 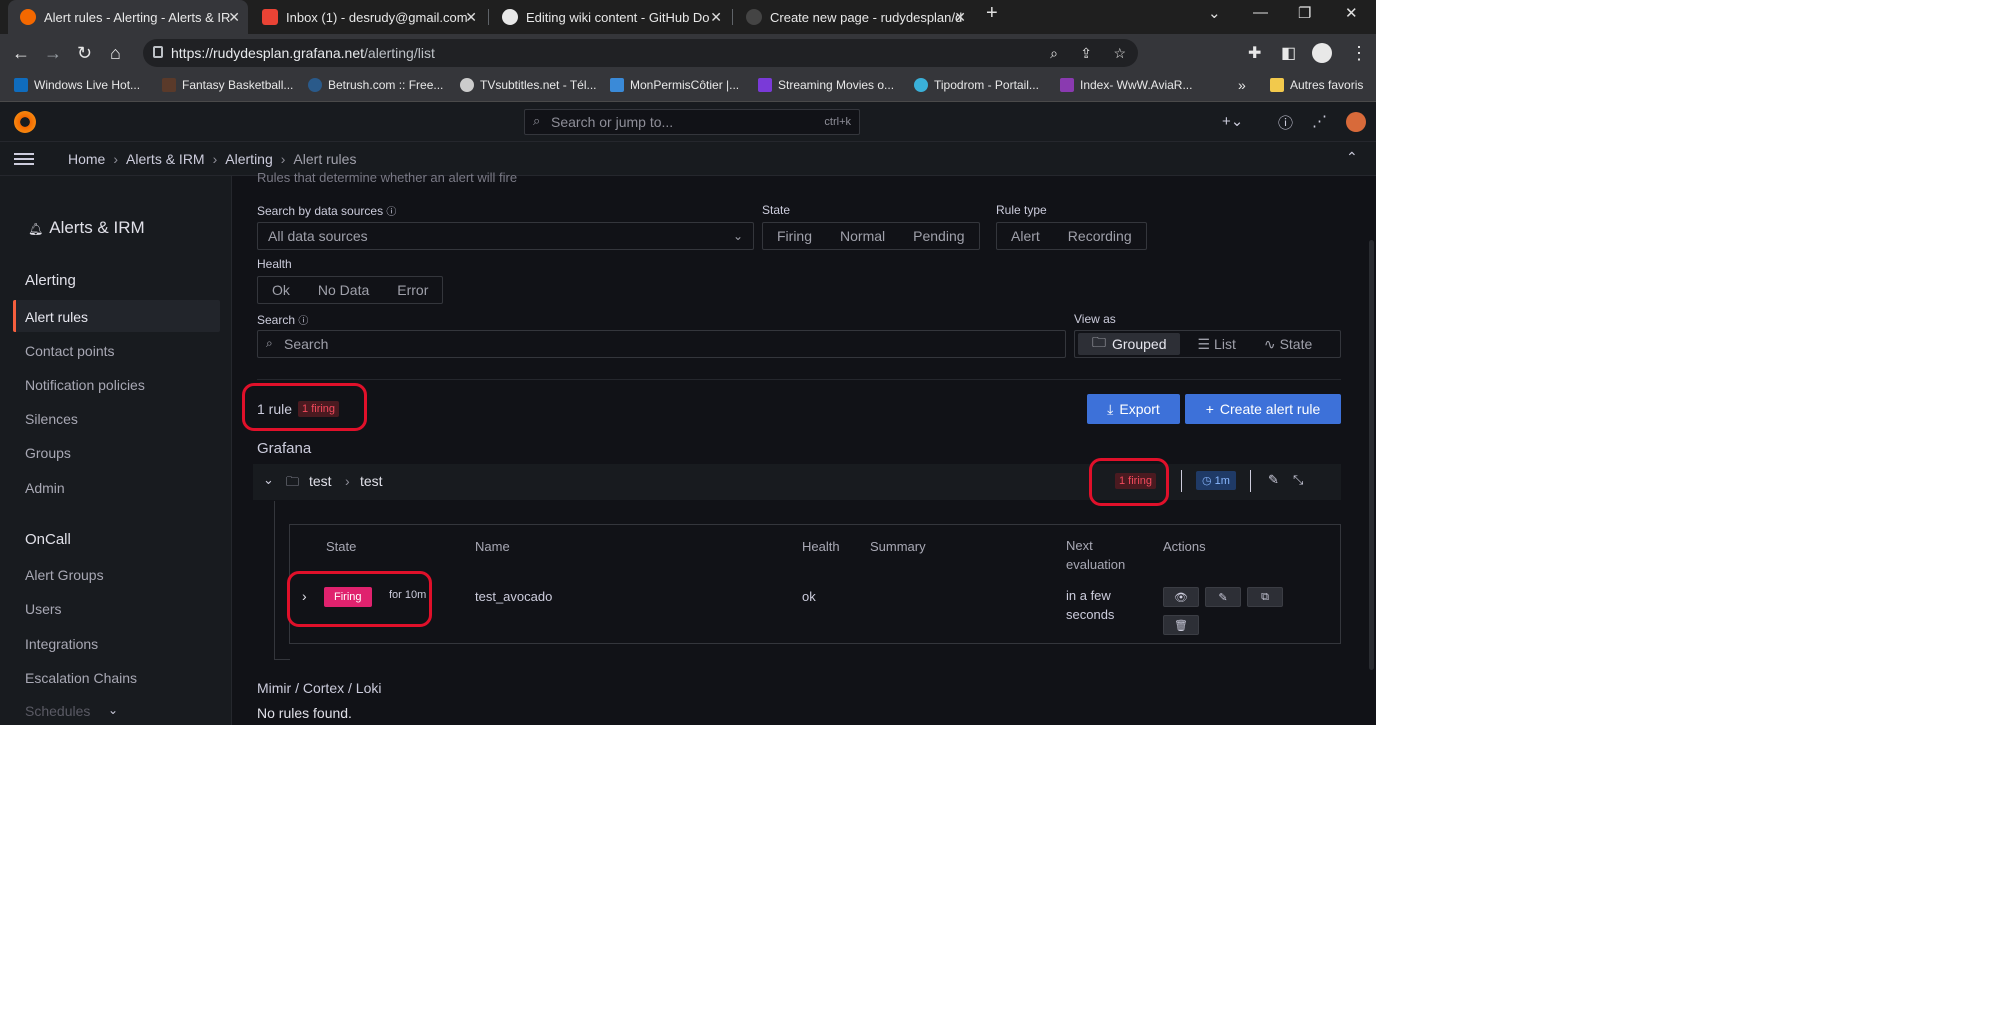 What do you see at coordinates (1288, 344) in the screenshot?
I see `view-state-option: ∿ State` at bounding box center [1288, 344].